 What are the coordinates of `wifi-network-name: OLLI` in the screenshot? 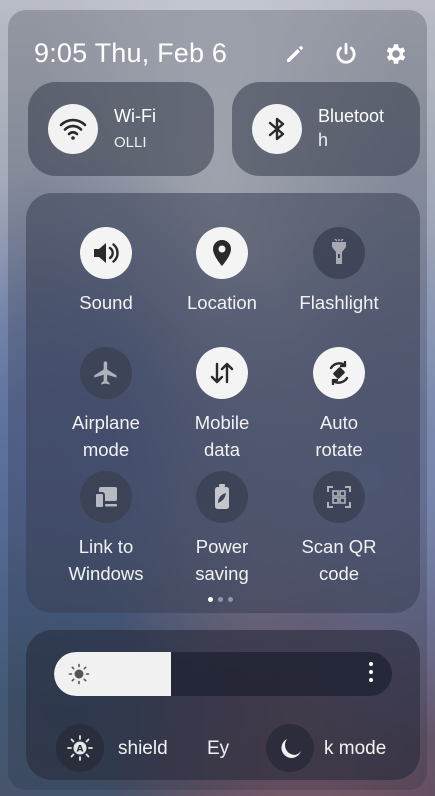 It's located at (130, 142).